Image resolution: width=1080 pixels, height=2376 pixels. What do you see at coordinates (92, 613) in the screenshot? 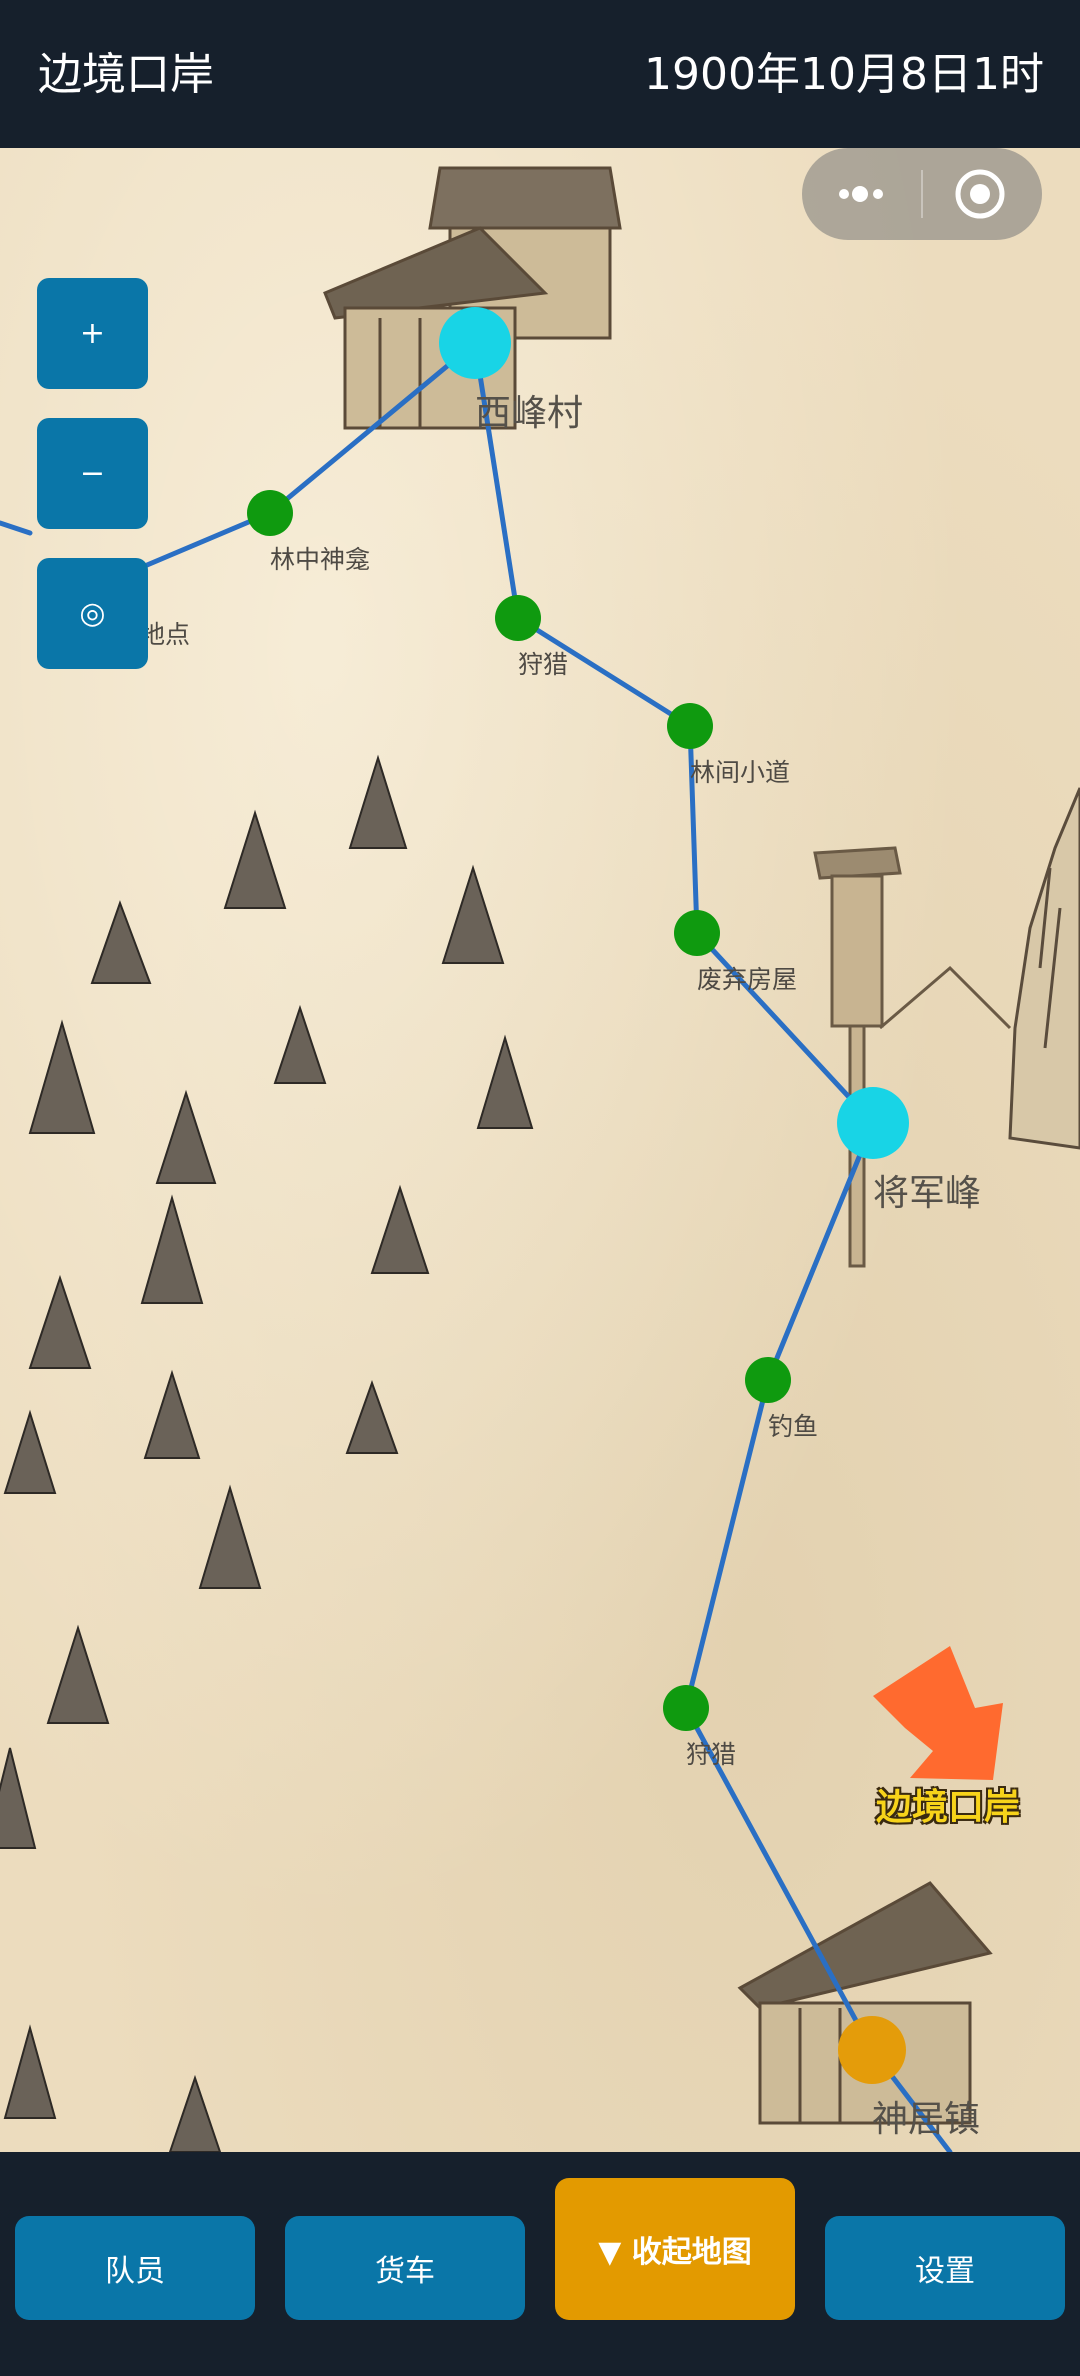
I see `locate-button: ◎` at bounding box center [92, 613].